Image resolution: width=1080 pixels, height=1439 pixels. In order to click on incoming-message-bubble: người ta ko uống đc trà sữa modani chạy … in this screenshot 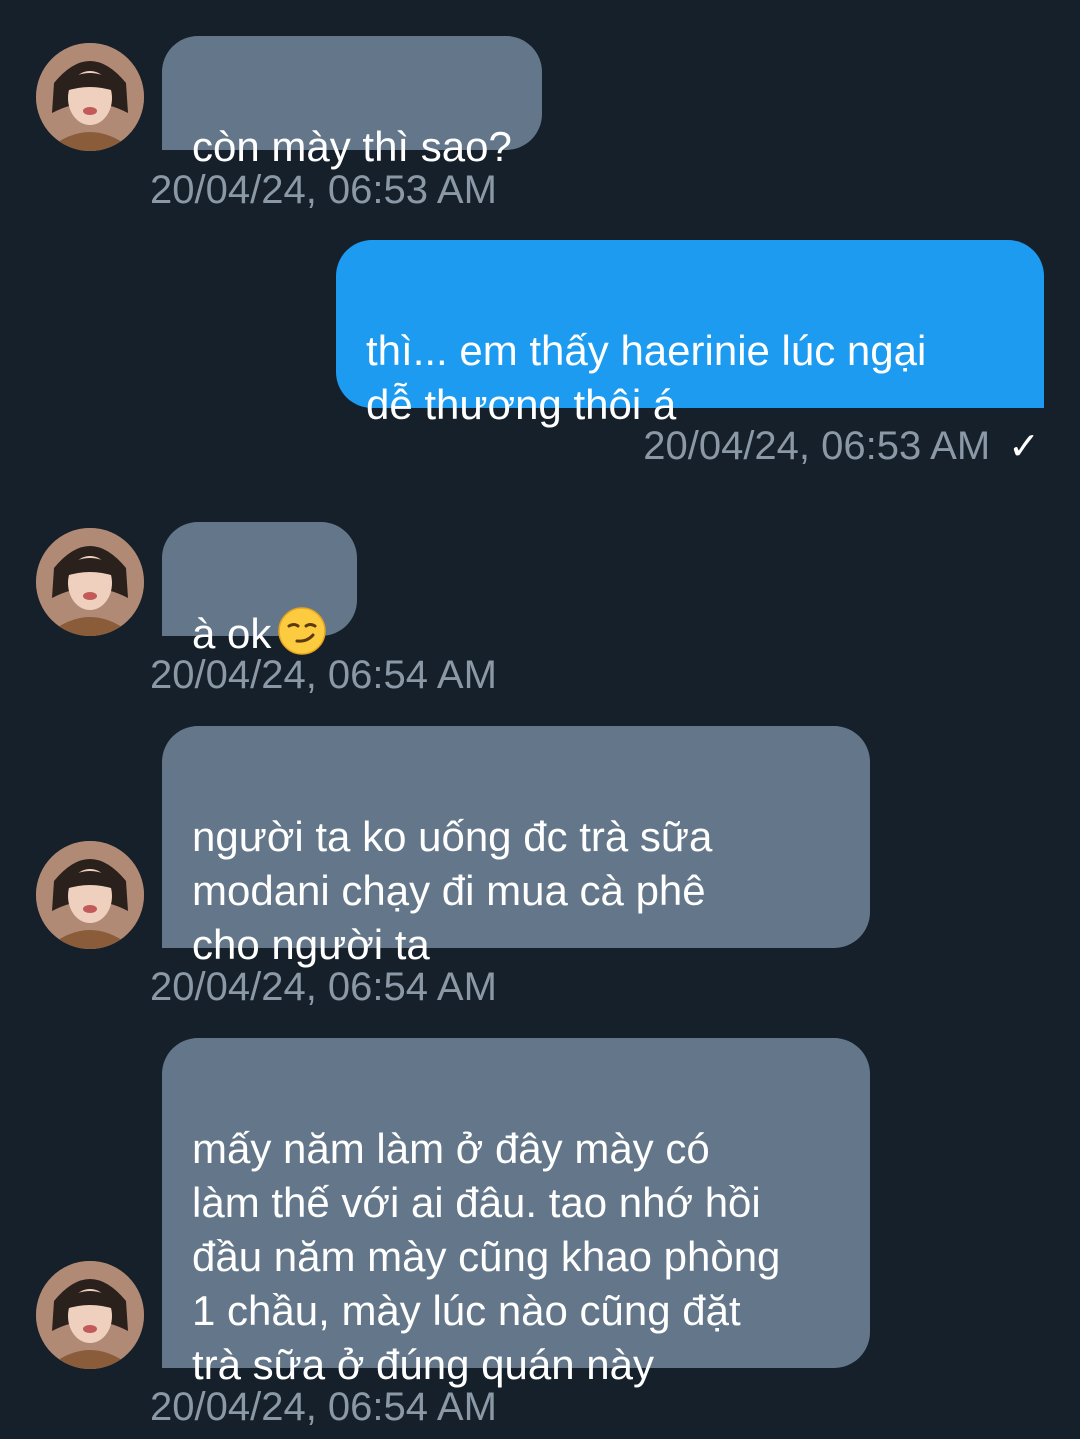, I will do `click(516, 847)`.